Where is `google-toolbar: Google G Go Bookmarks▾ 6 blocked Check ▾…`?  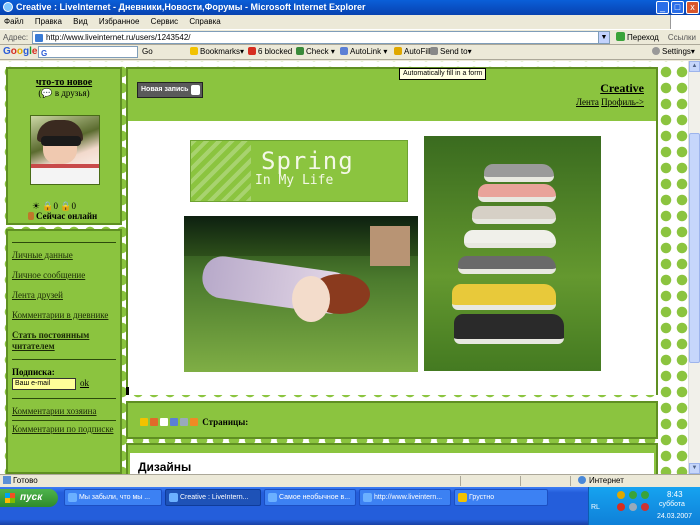 google-toolbar: Google G Go Bookmarks▾ 6 blocked Check ▾… is located at coordinates (350, 52).